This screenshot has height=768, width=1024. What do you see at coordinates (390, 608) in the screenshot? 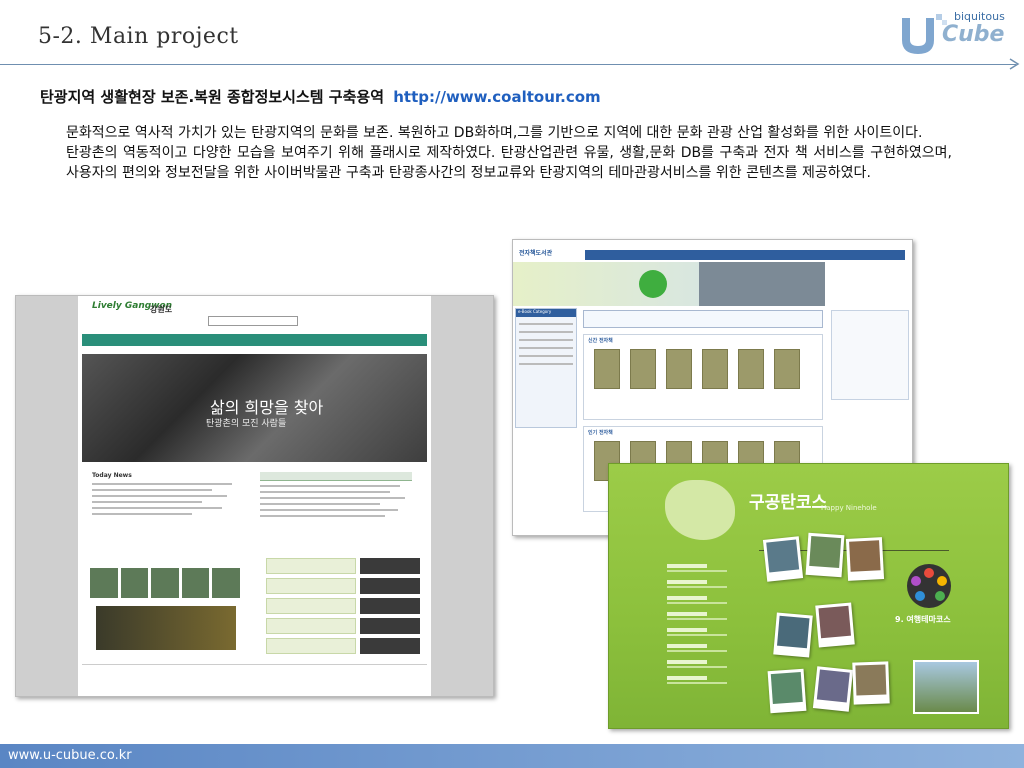
I see `portal-service-links` at bounding box center [390, 608].